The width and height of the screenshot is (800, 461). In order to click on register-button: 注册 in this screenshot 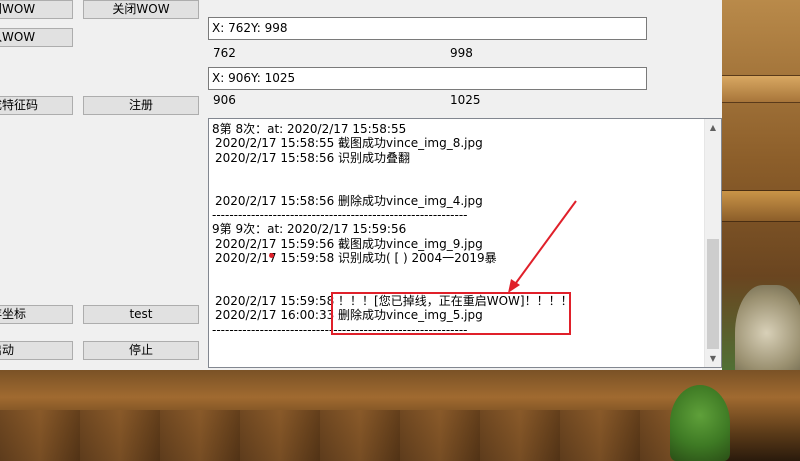, I will do `click(141, 105)`.